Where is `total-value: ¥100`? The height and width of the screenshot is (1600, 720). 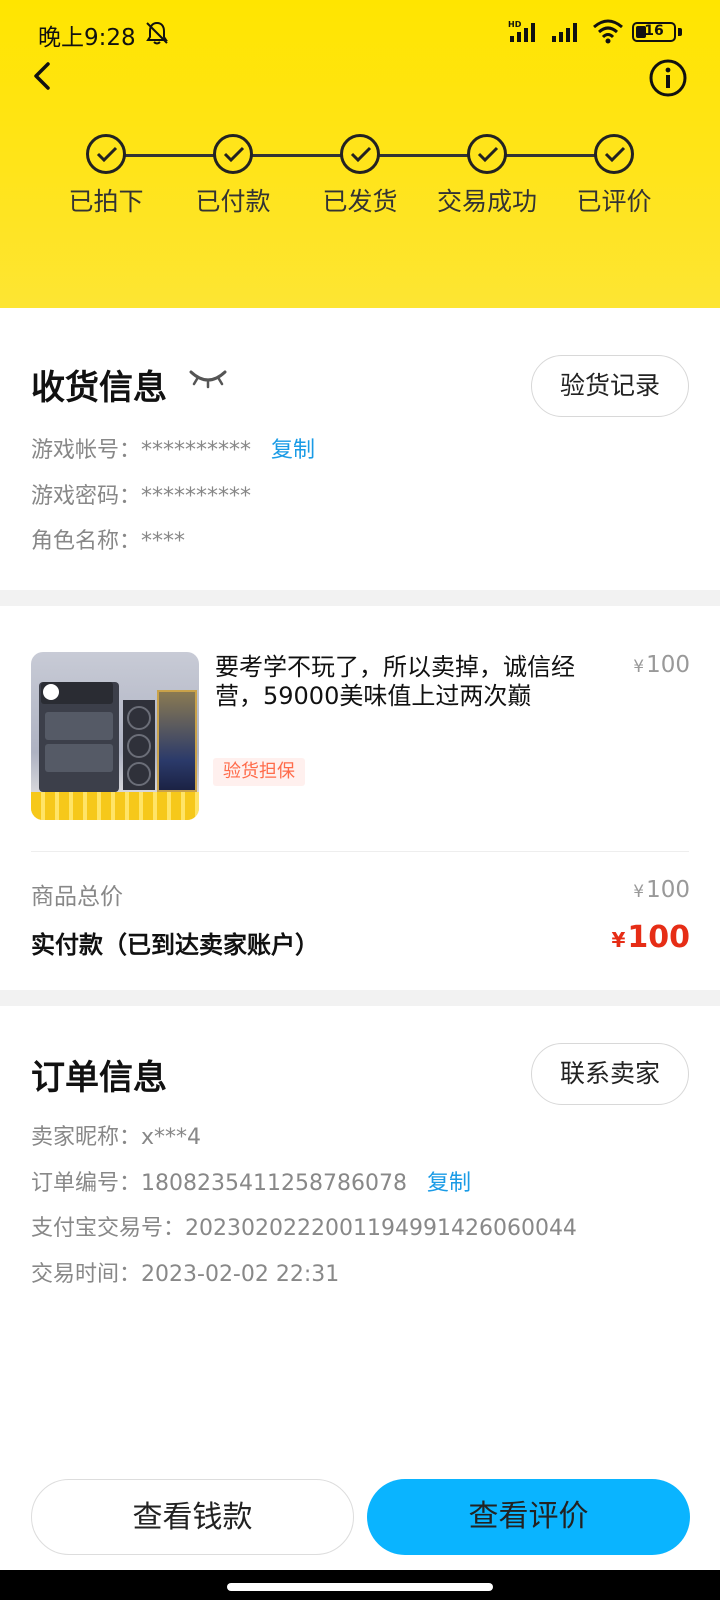 total-value: ¥100 is located at coordinates (640, 890).